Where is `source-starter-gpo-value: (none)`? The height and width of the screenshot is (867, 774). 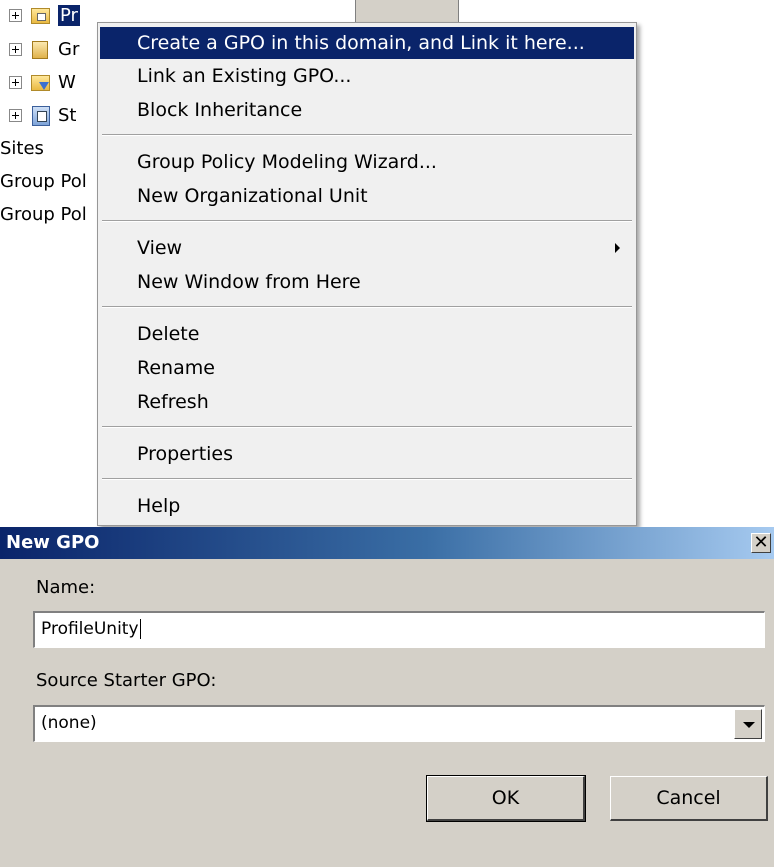
source-starter-gpo-value: (none) is located at coordinates (69, 723).